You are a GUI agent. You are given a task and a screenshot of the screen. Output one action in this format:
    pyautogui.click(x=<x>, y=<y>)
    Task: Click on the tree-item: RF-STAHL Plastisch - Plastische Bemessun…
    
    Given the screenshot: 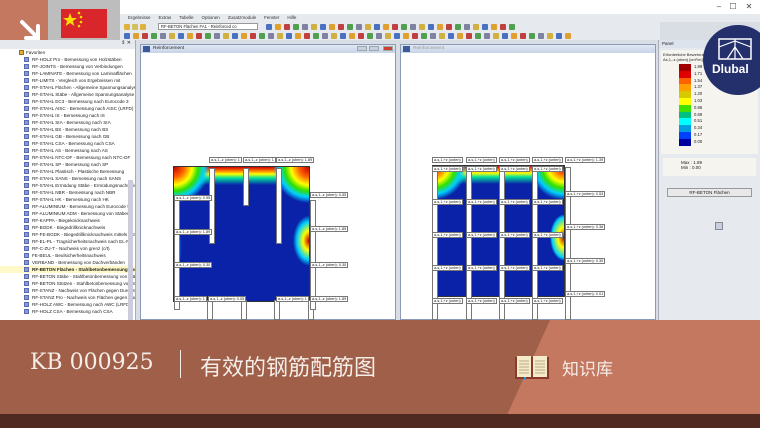 What is the action you would take?
    pyautogui.click(x=67, y=171)
    